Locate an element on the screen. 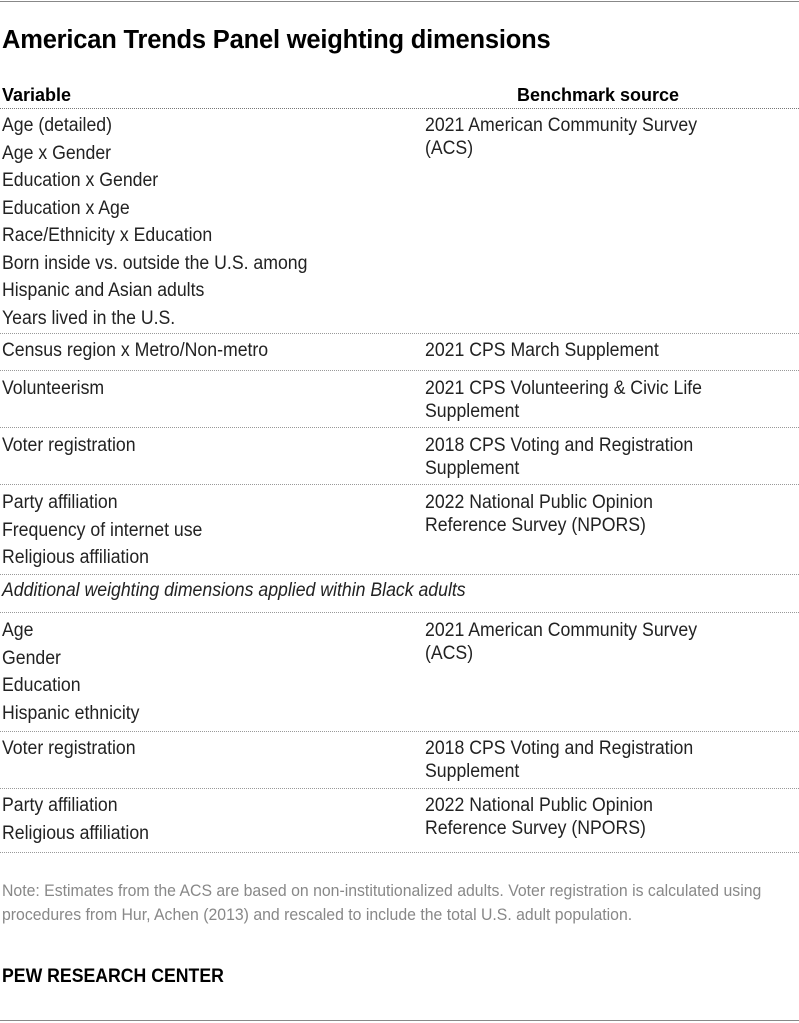 The image size is (799, 1023). source-cell: 2021 CPS March Supplement is located at coordinates (610, 350).